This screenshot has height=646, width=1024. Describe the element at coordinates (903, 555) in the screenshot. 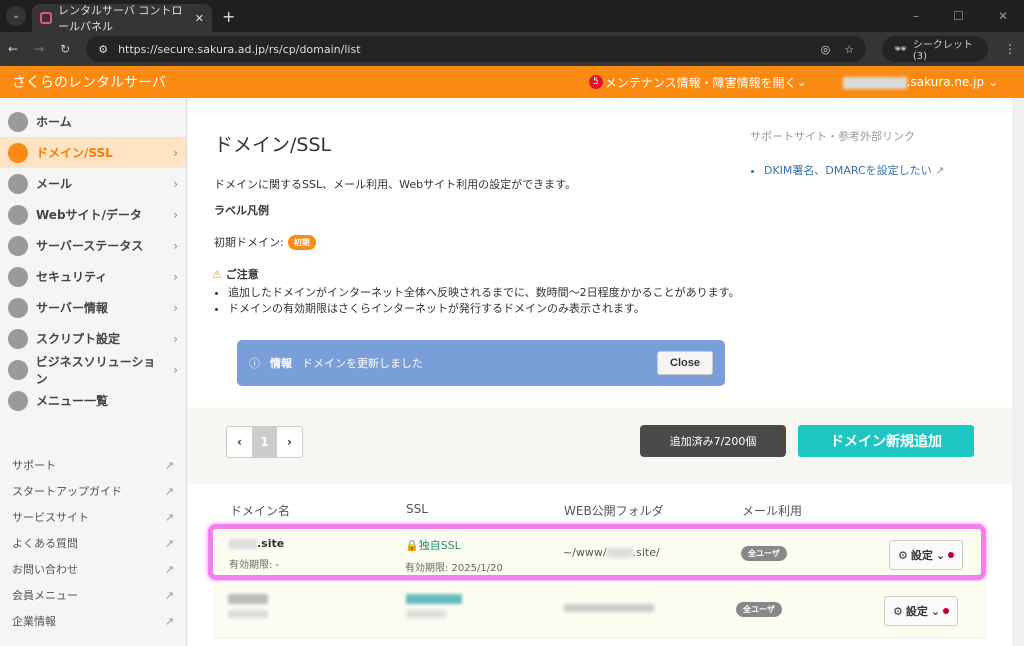

I see `gear-icon: ⚙` at that location.